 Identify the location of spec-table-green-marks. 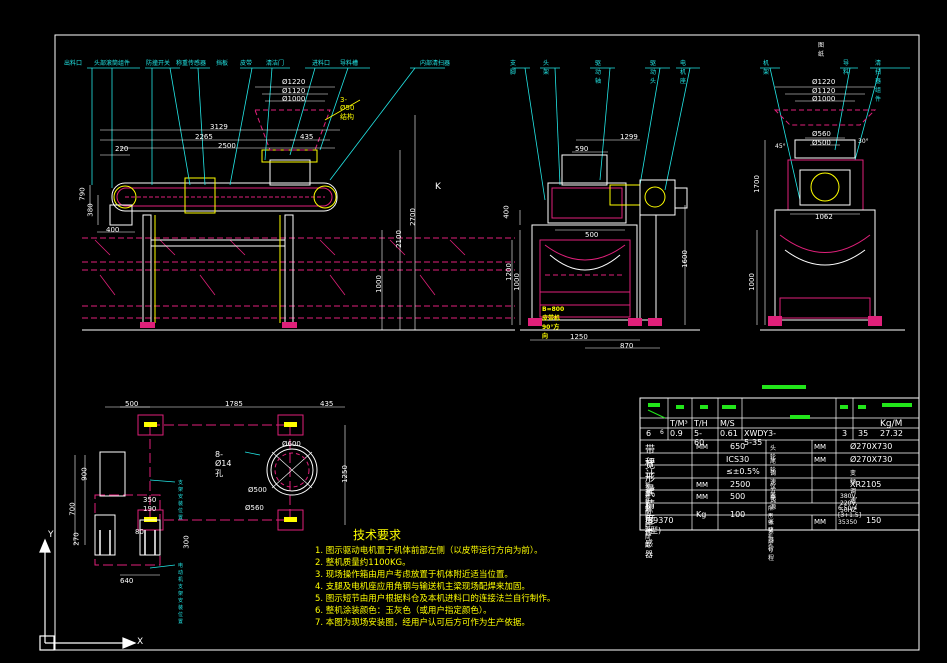
(779, 402).